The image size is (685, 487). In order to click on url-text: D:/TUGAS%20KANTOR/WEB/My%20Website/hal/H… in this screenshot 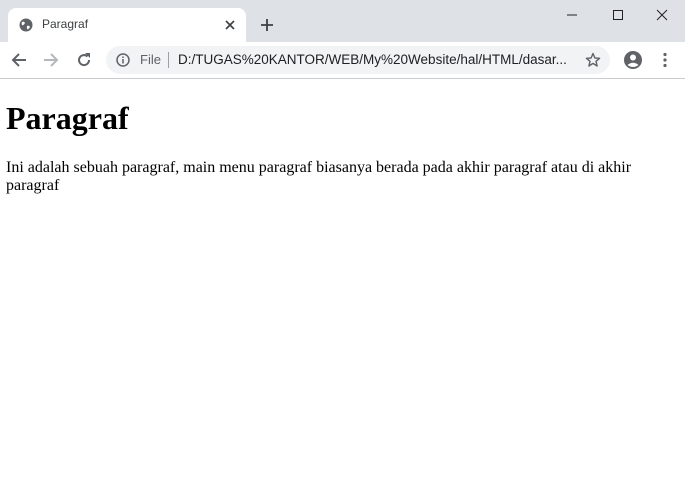, I will do `click(374, 59)`.